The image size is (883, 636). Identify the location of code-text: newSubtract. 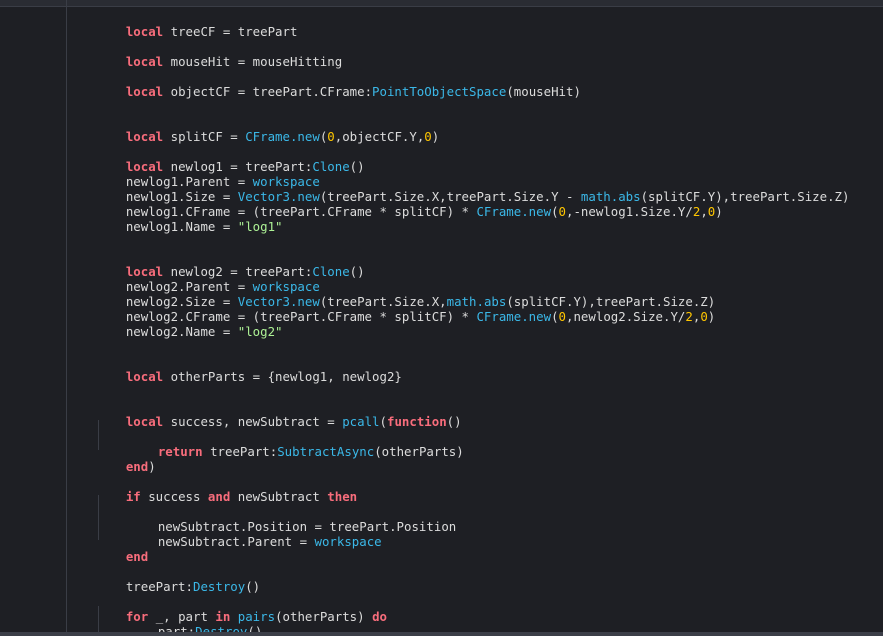
(279, 496).